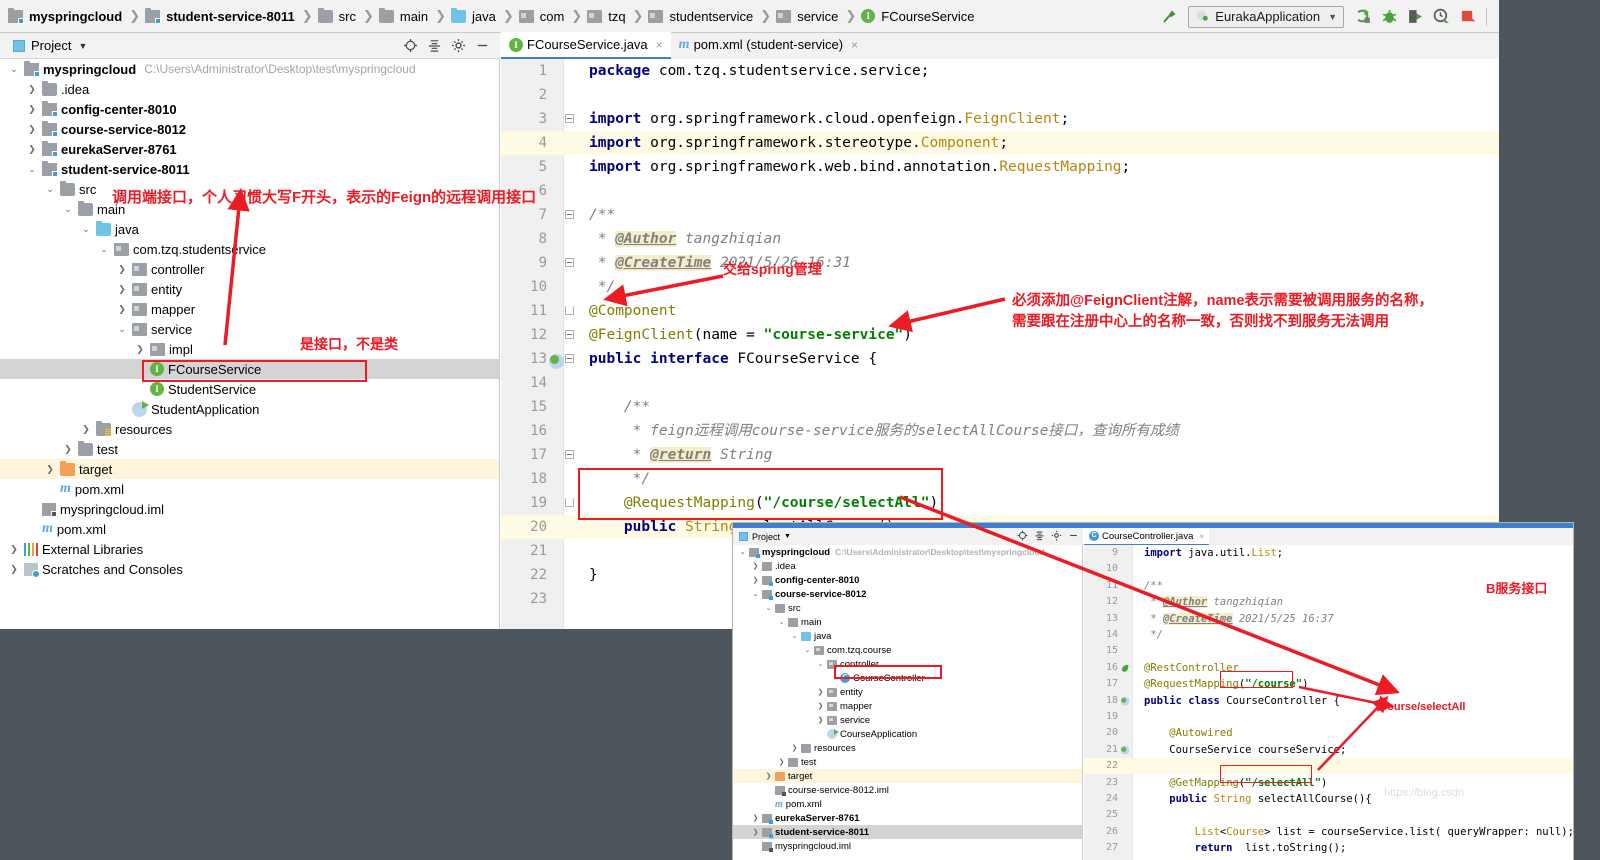 The height and width of the screenshot is (860, 1600). I want to click on hide-panel-icon, so click(482, 46).